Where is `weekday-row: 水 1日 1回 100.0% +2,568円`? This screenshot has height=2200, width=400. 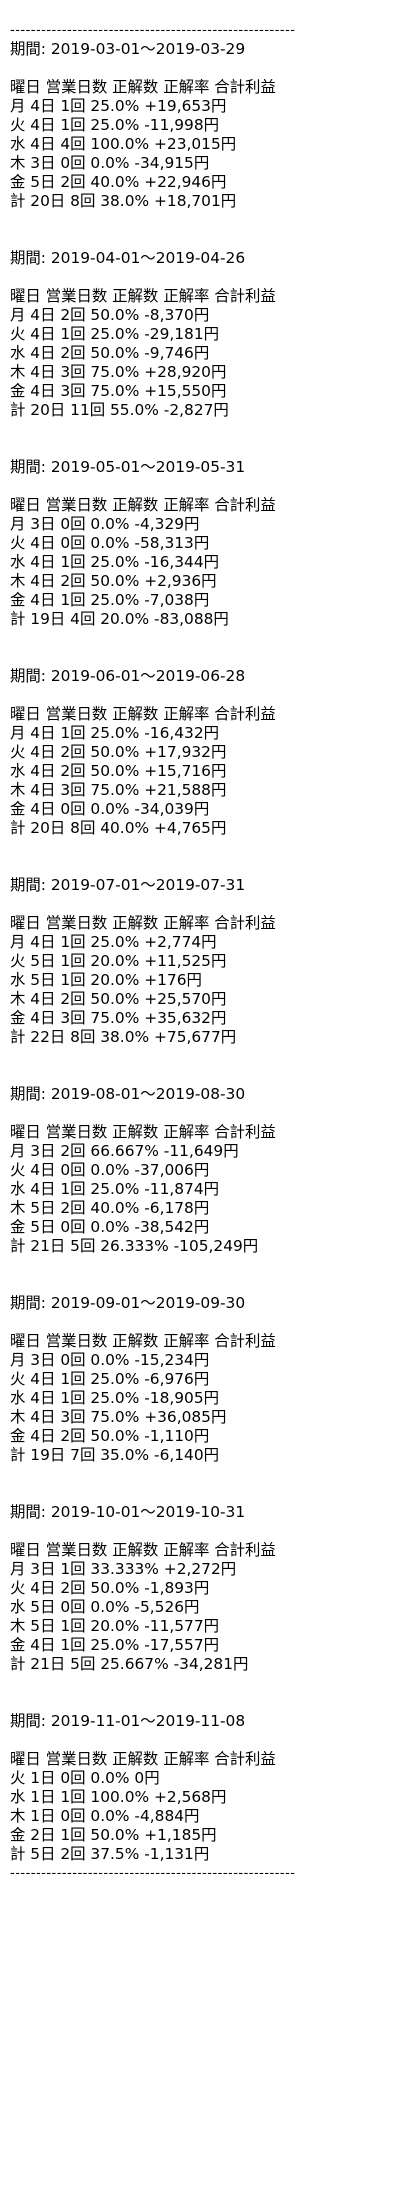
weekday-row: 水 1日 1回 100.0% +2,568円 is located at coordinates (118, 1797).